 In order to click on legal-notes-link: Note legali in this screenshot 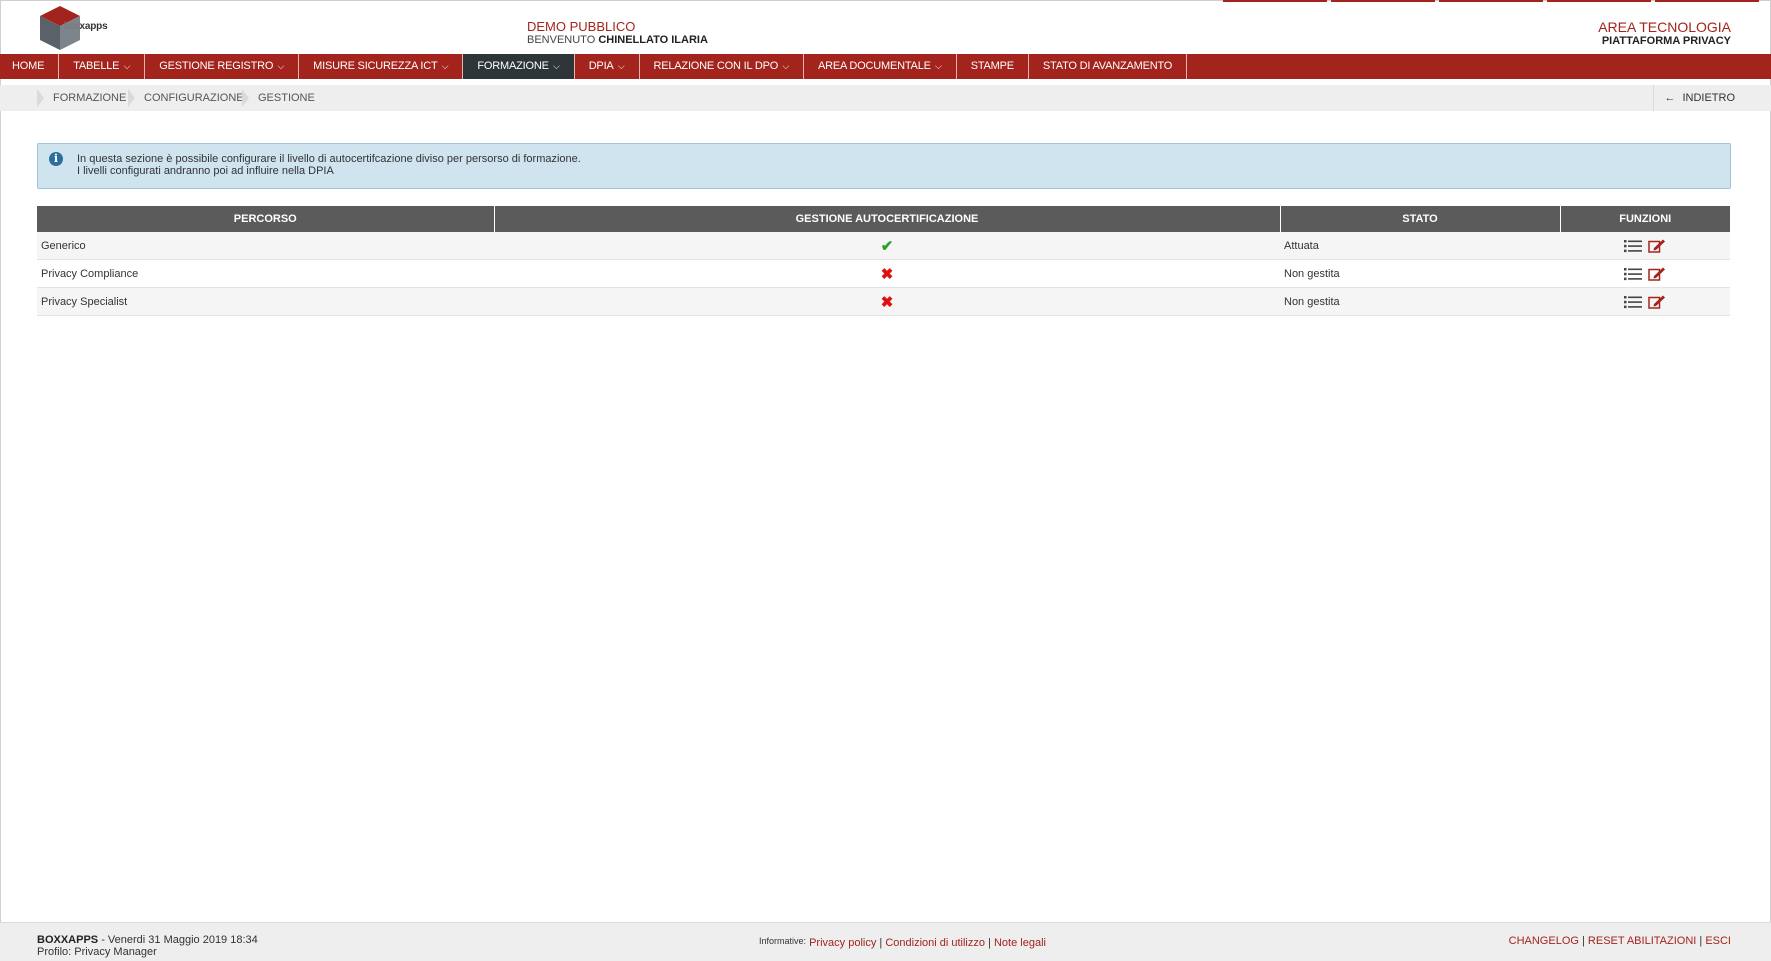, I will do `click(1020, 943)`.